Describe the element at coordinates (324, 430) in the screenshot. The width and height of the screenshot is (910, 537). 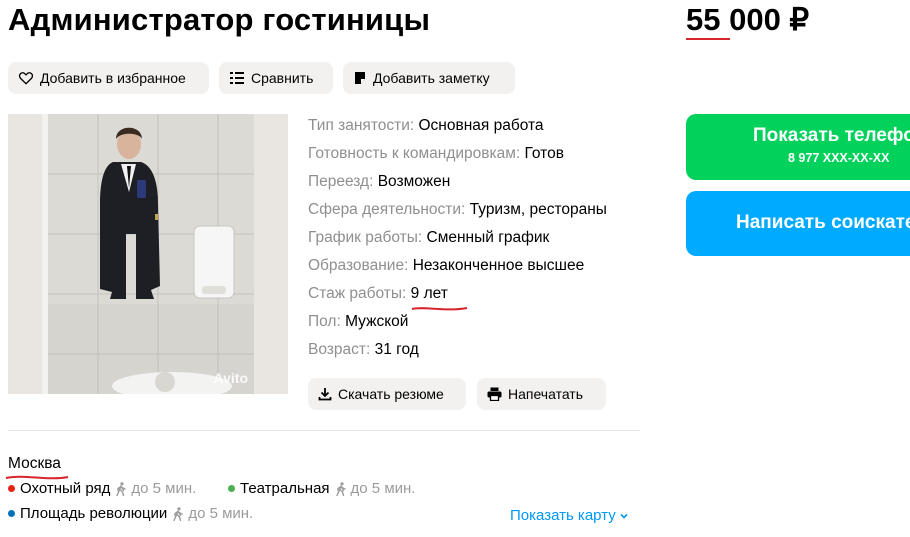
I see `section-divider` at that location.